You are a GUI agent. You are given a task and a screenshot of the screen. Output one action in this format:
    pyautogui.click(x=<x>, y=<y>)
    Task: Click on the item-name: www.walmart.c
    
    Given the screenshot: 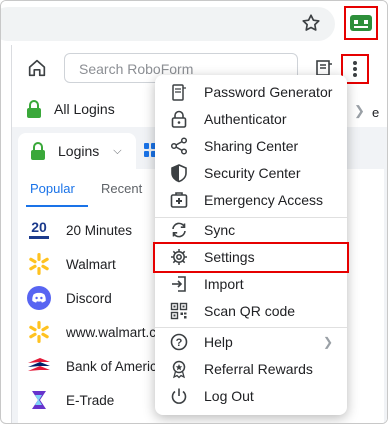 What is the action you would take?
    pyautogui.click(x=111, y=332)
    